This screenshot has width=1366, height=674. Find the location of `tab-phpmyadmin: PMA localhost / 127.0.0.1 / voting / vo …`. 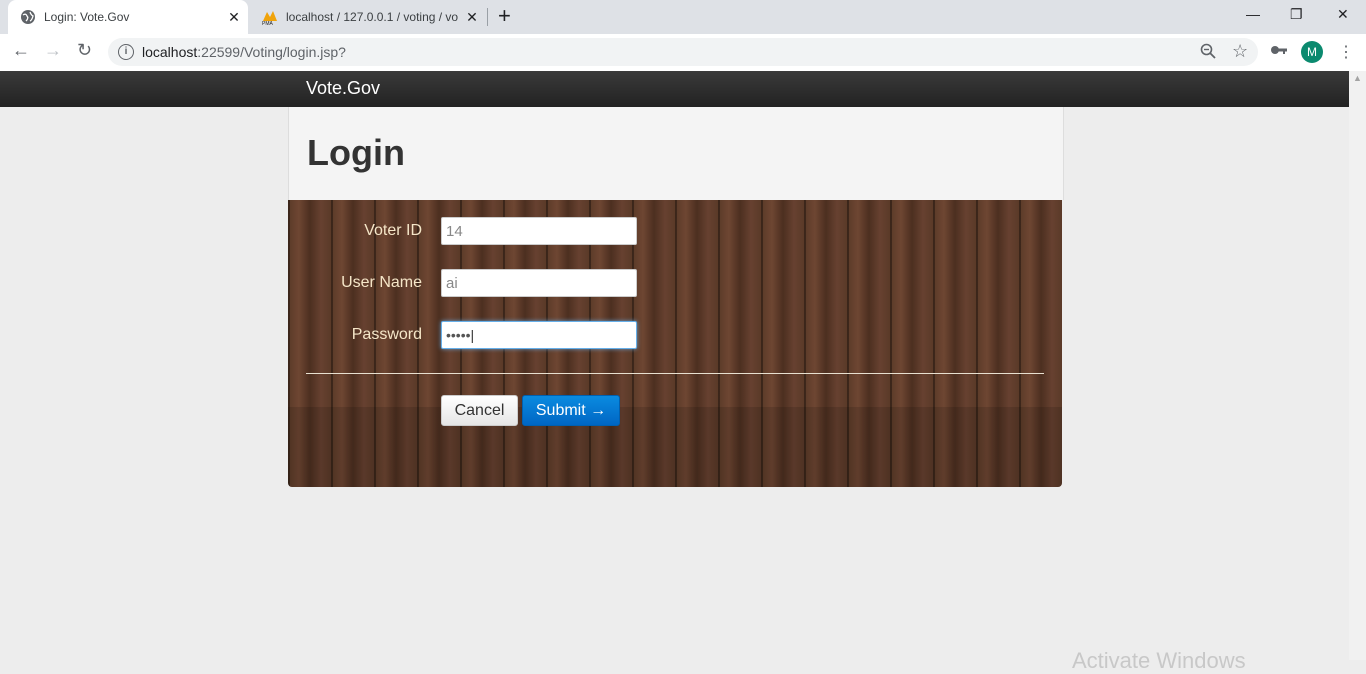

tab-phpmyadmin: PMA localhost / 127.0.0.1 / voting / vo … is located at coordinates (368, 17).